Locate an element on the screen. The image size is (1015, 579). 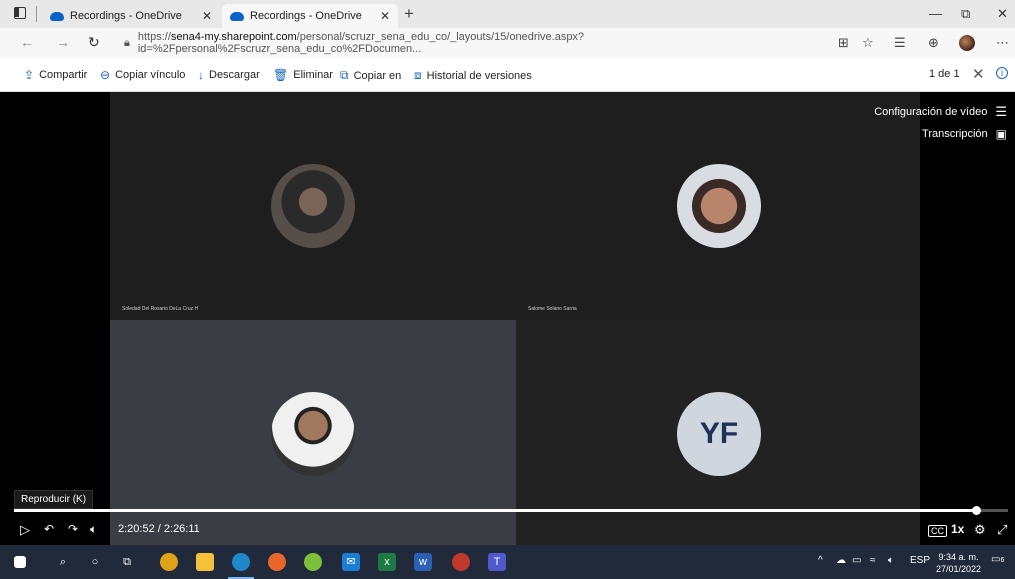
delete-label: Eliminar is located at coordinates (313, 75).